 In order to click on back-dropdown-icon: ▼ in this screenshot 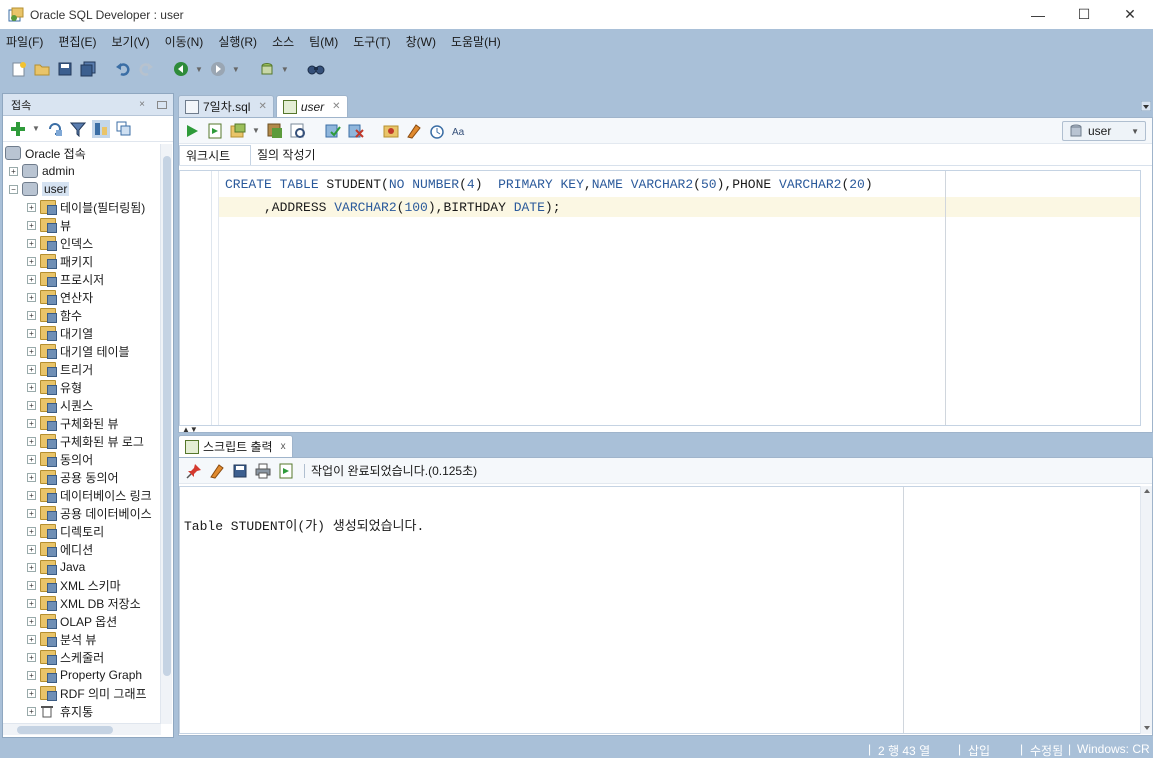, I will do `click(199, 69)`.